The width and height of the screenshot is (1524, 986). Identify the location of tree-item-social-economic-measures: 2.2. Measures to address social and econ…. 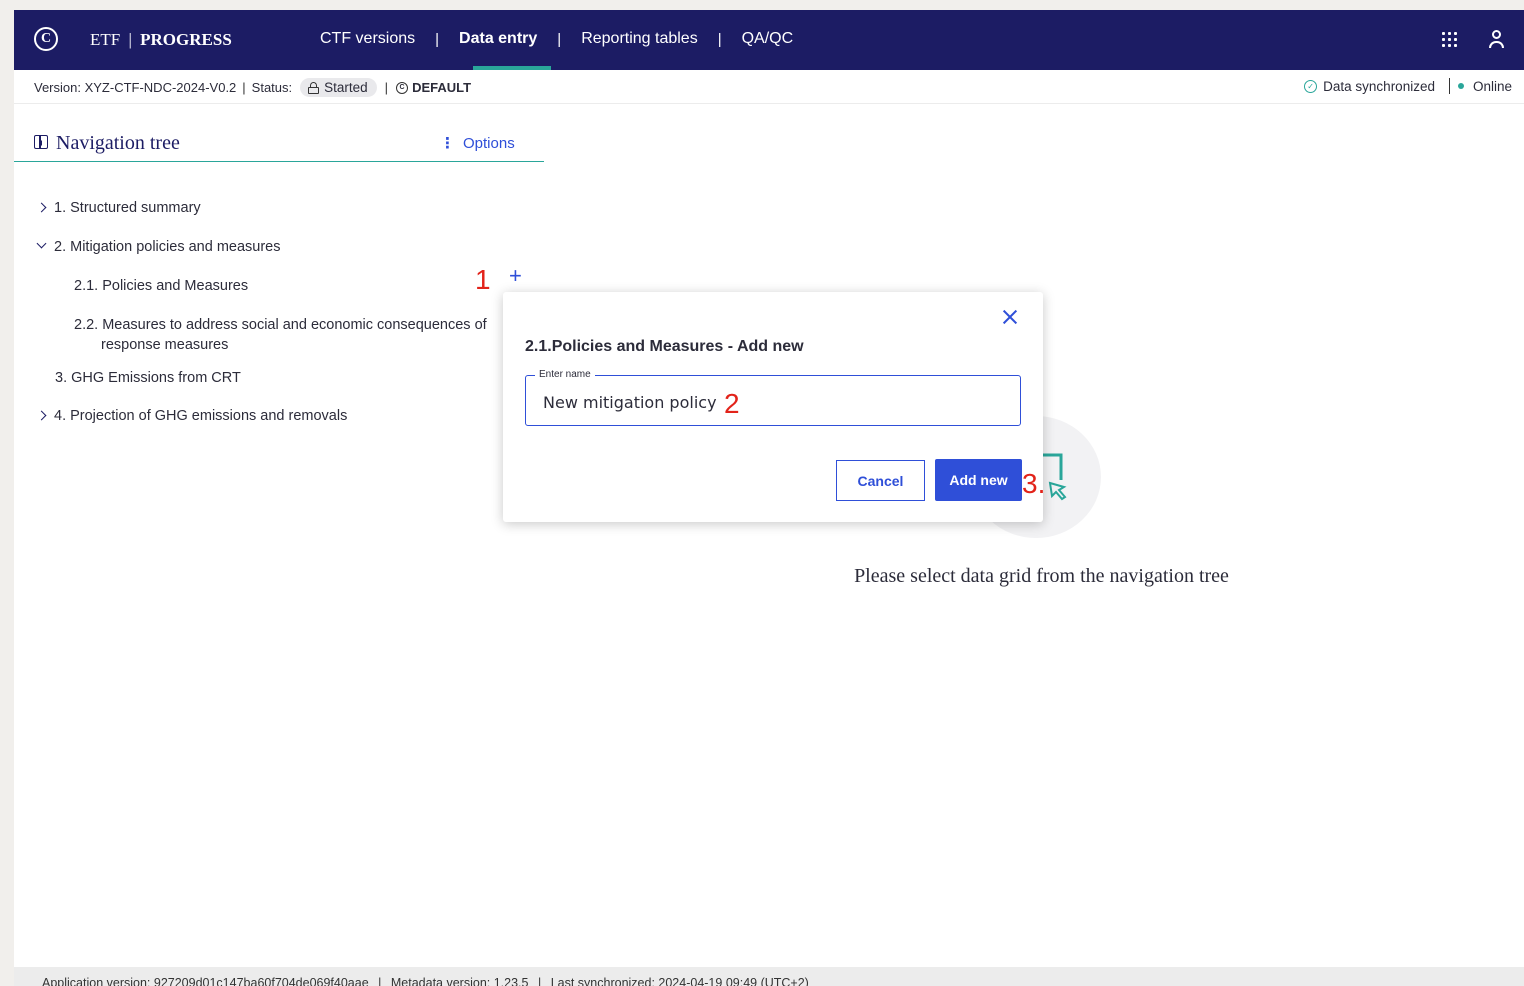
(280, 325).